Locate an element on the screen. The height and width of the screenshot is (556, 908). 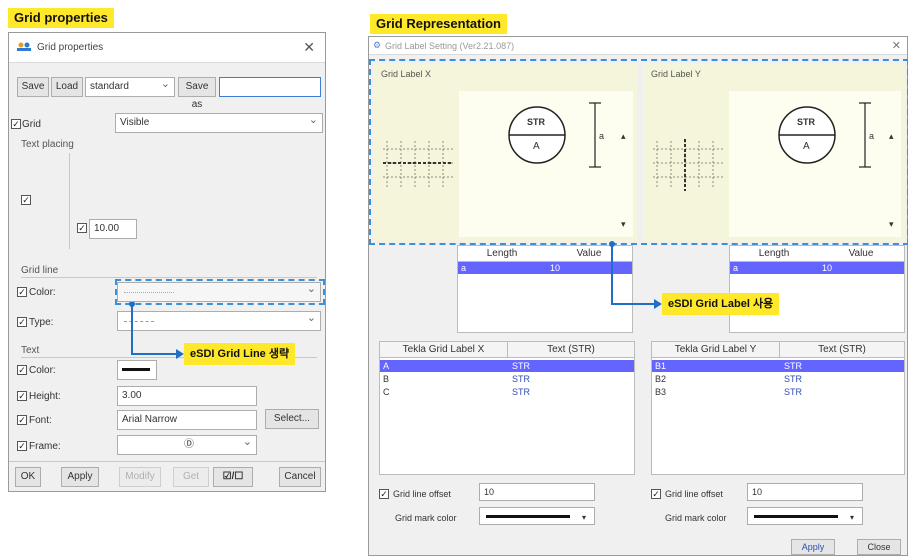
get-button: Get is located at coordinates (191, 477).